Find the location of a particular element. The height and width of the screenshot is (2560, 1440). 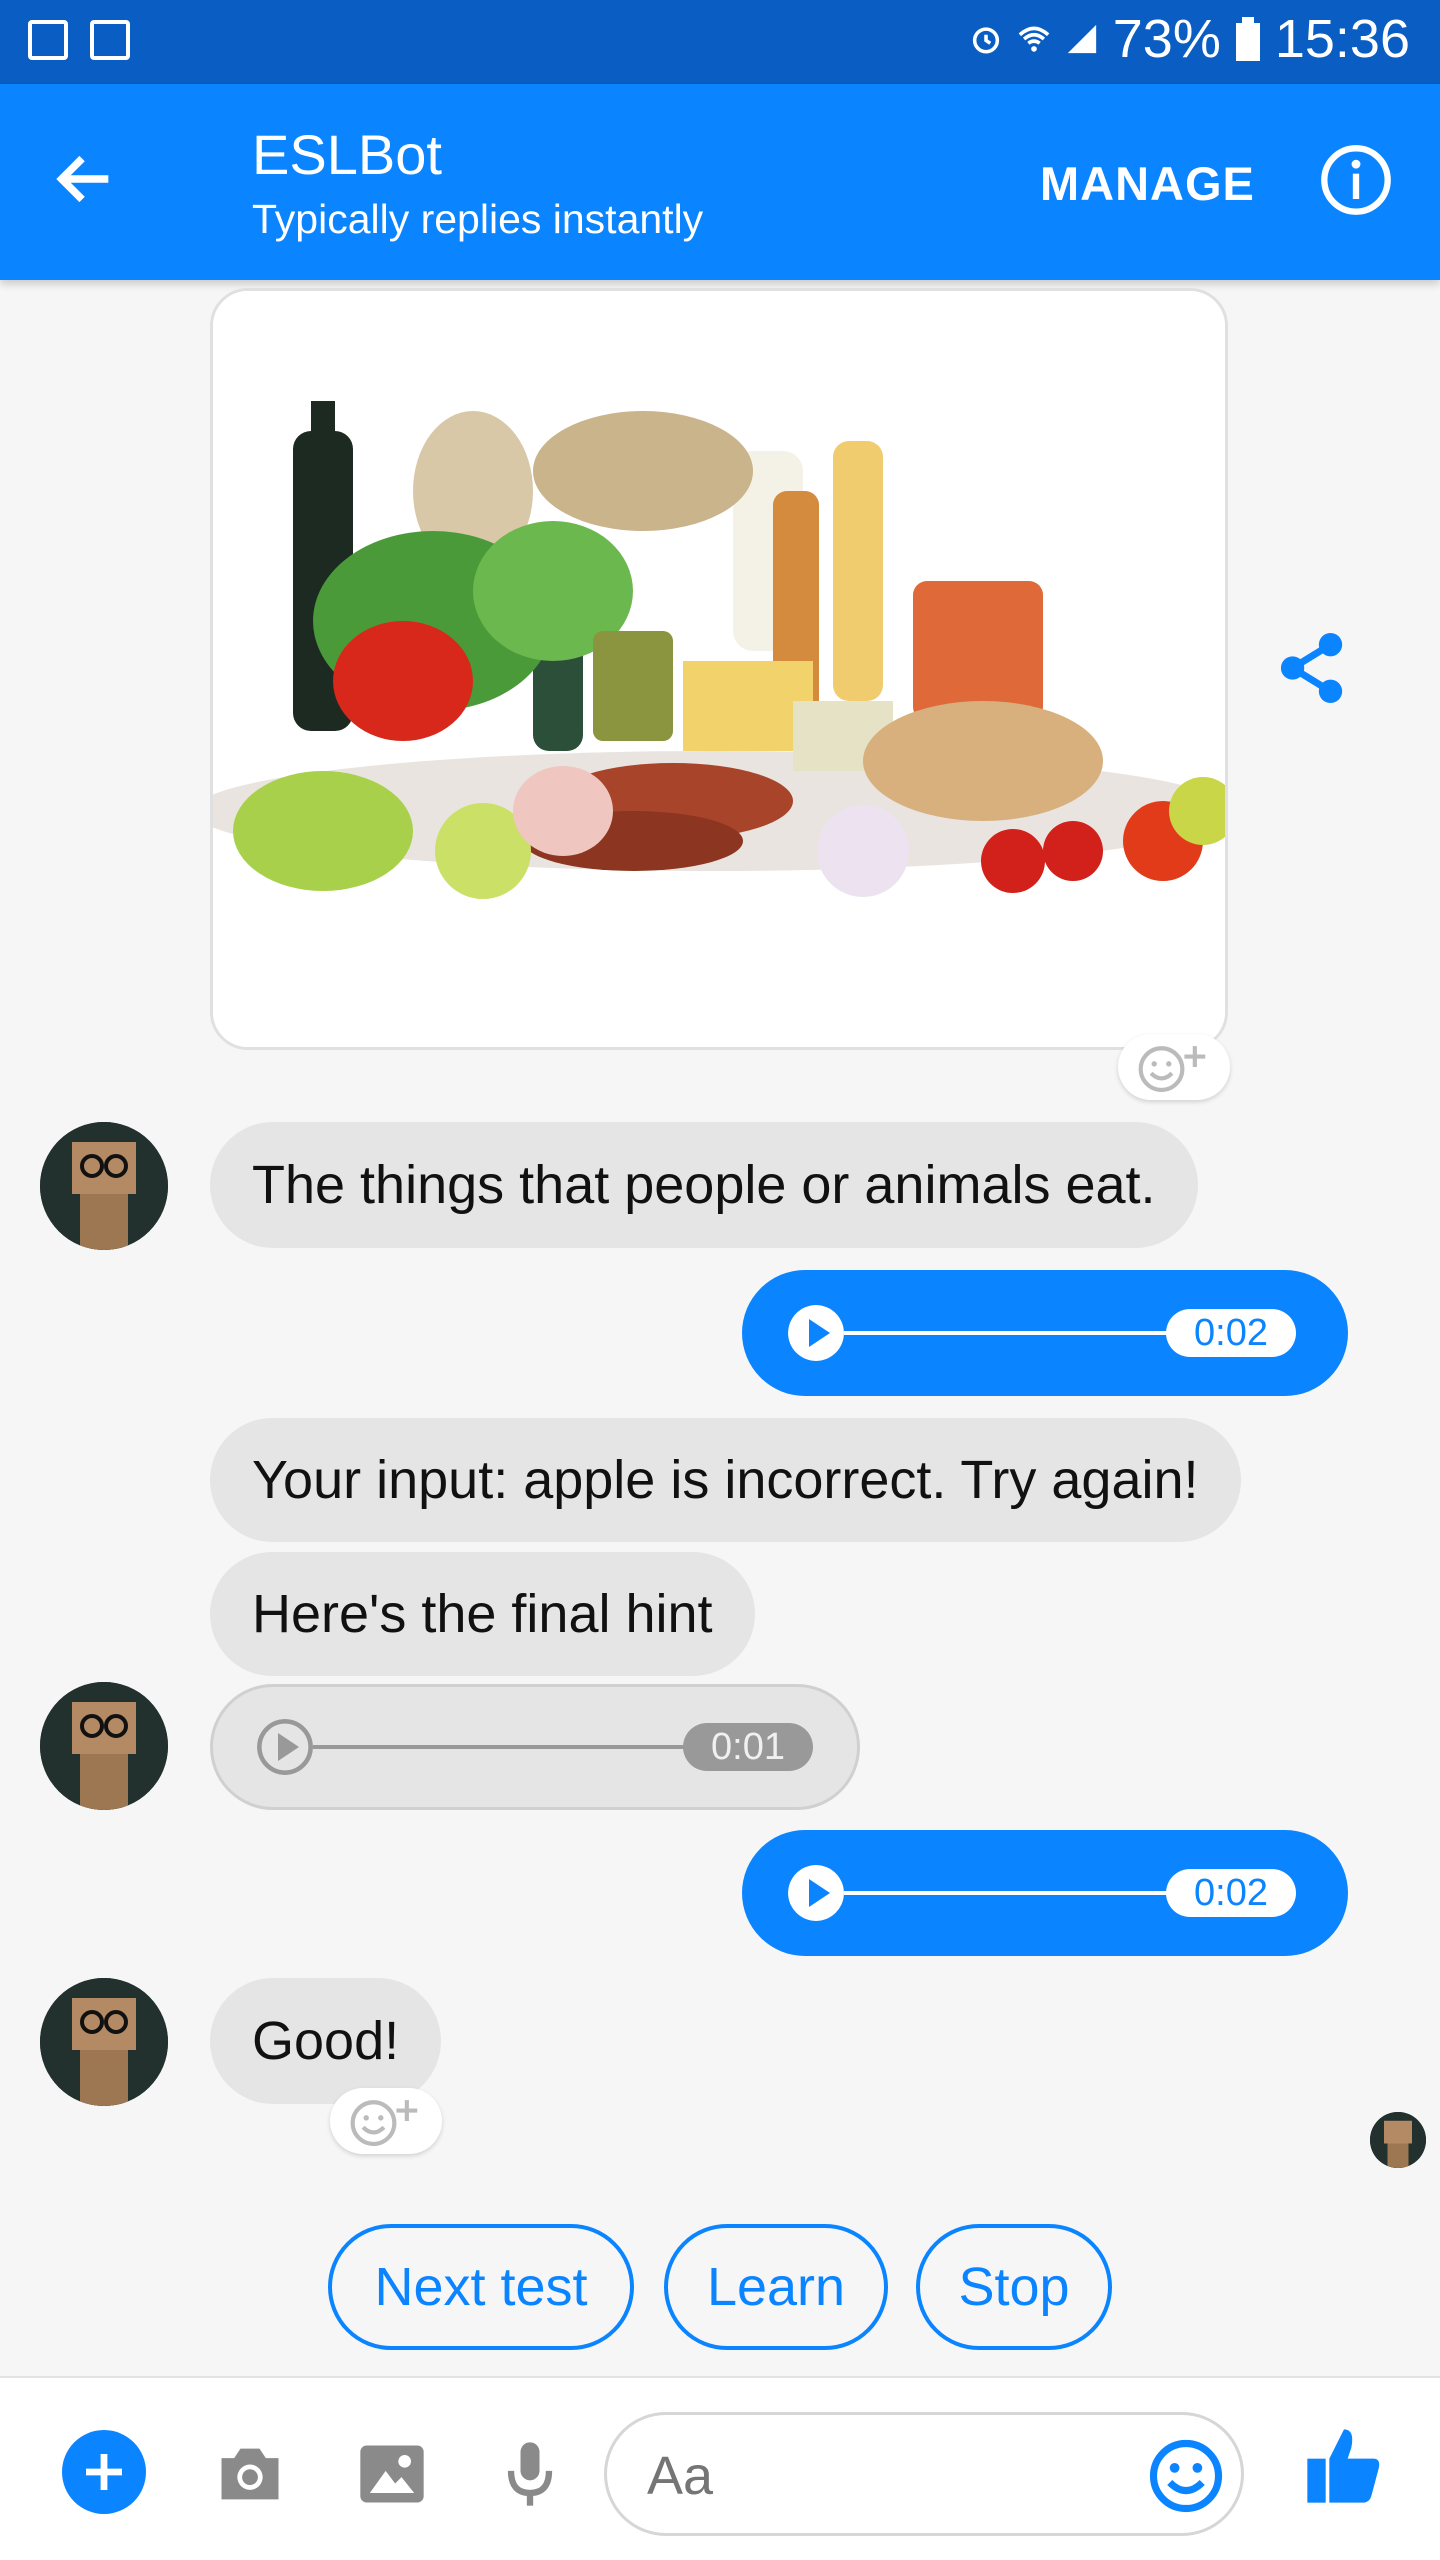

battery-icon is located at coordinates (1247, 39).